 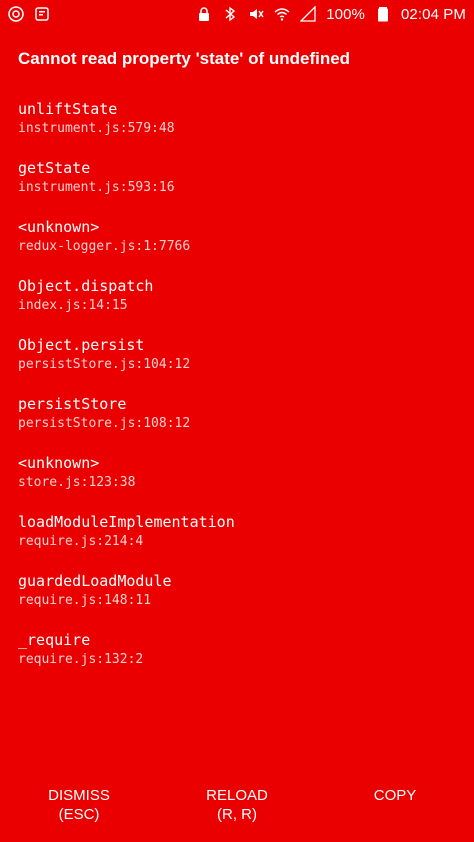 I want to click on stack-frame: <unknown> store.js:123:38, so click(x=237, y=481).